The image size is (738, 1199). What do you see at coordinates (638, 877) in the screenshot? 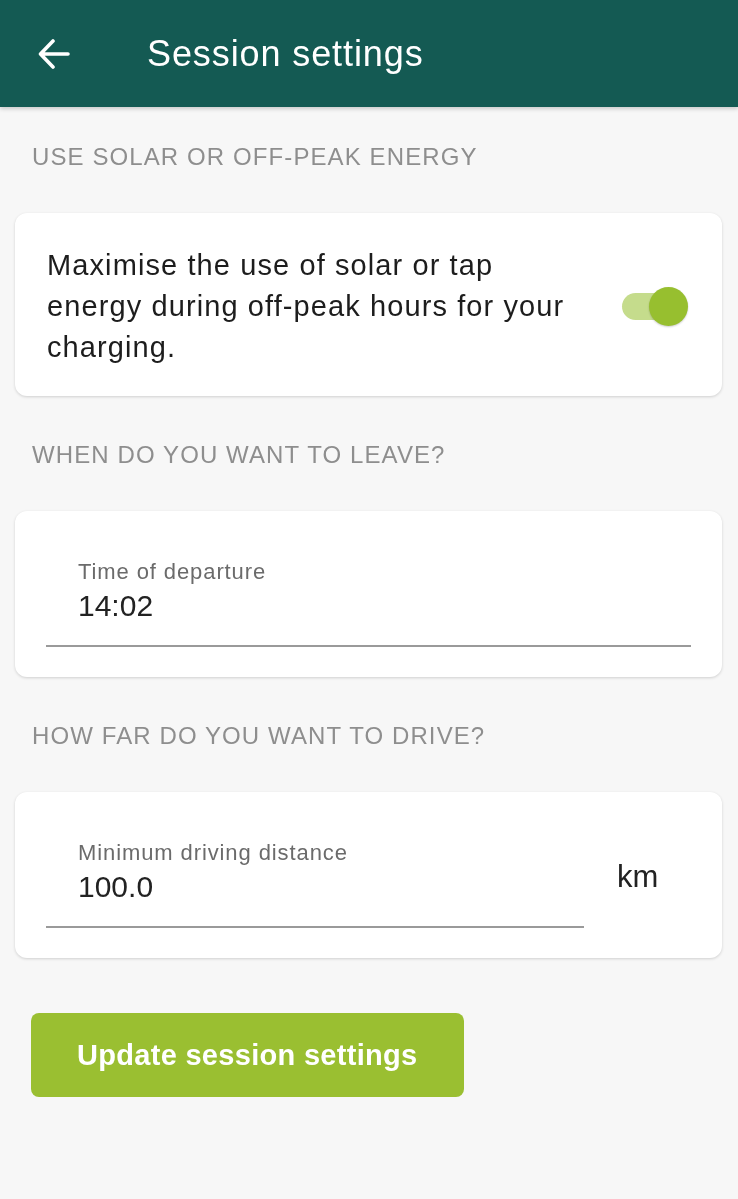
I see `unit-label: km` at bounding box center [638, 877].